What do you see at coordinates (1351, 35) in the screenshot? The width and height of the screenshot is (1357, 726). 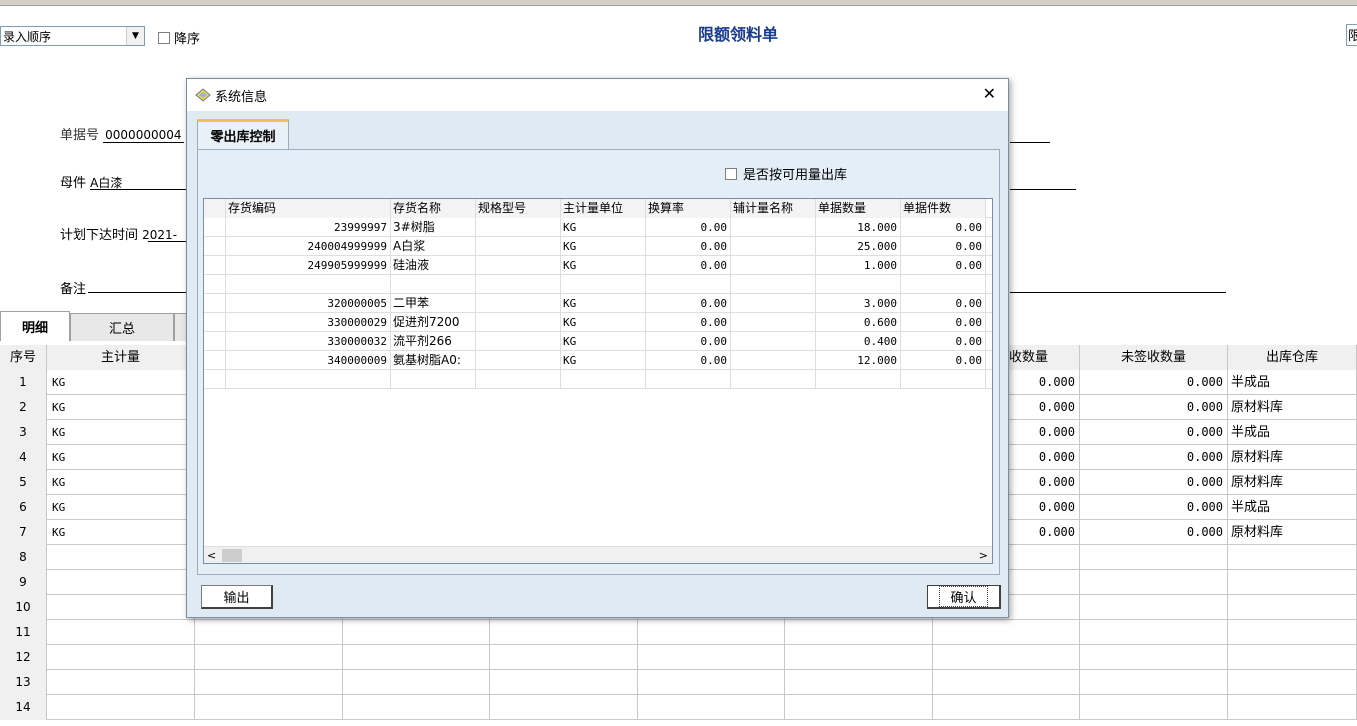 I see `right-edge-field: 限` at bounding box center [1351, 35].